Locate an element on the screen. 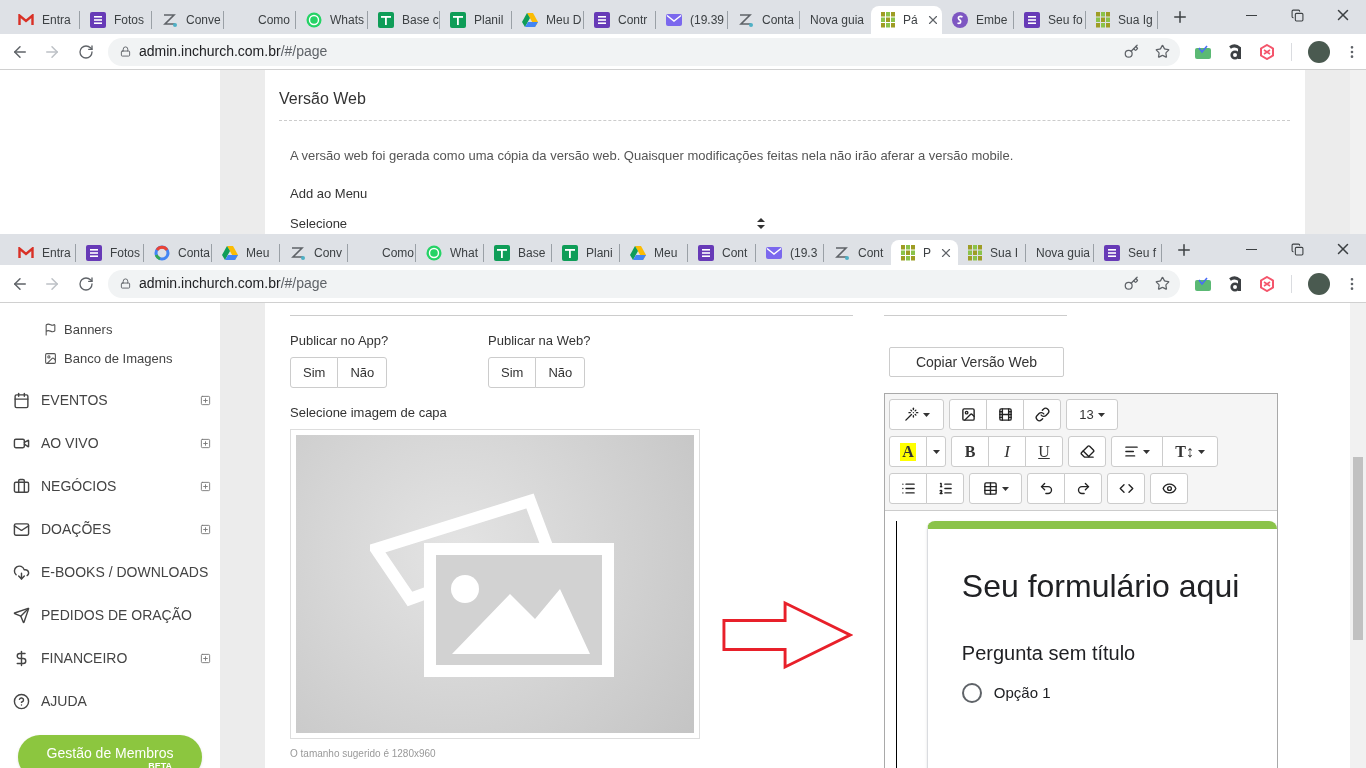 Image resolution: width=1366 pixels, height=768 pixels. browser-tab: Sua I is located at coordinates (991, 252).